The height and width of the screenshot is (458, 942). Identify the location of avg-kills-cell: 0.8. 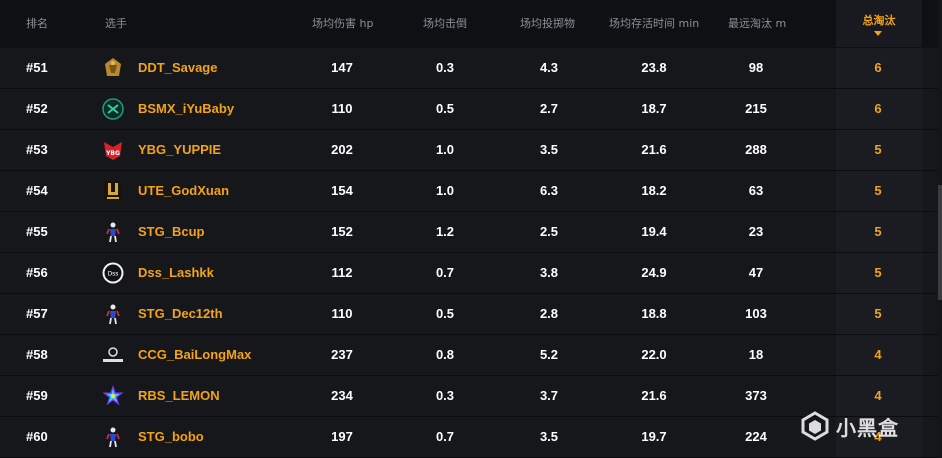
(445, 354).